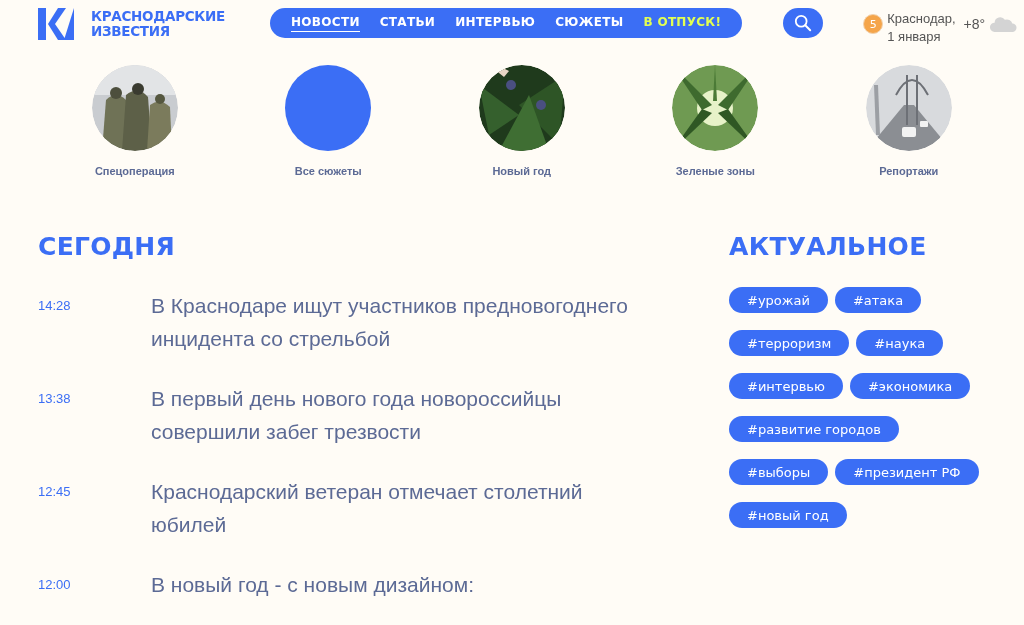 This screenshot has height=625, width=1024. Describe the element at coordinates (921, 19) in the screenshot. I see `city-text: Краснодар,` at that location.